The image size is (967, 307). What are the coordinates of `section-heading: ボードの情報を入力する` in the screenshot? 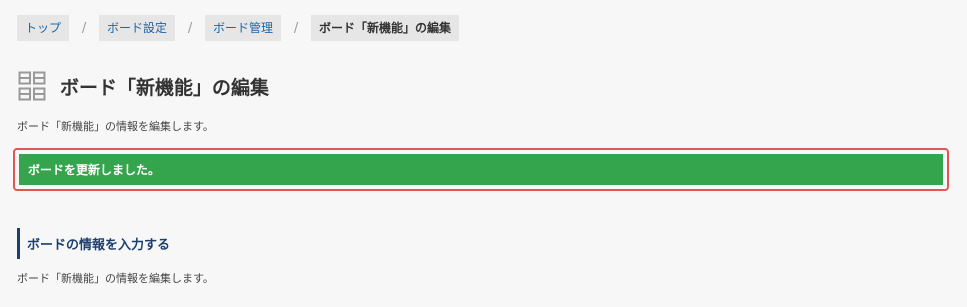 It's located at (93, 243).